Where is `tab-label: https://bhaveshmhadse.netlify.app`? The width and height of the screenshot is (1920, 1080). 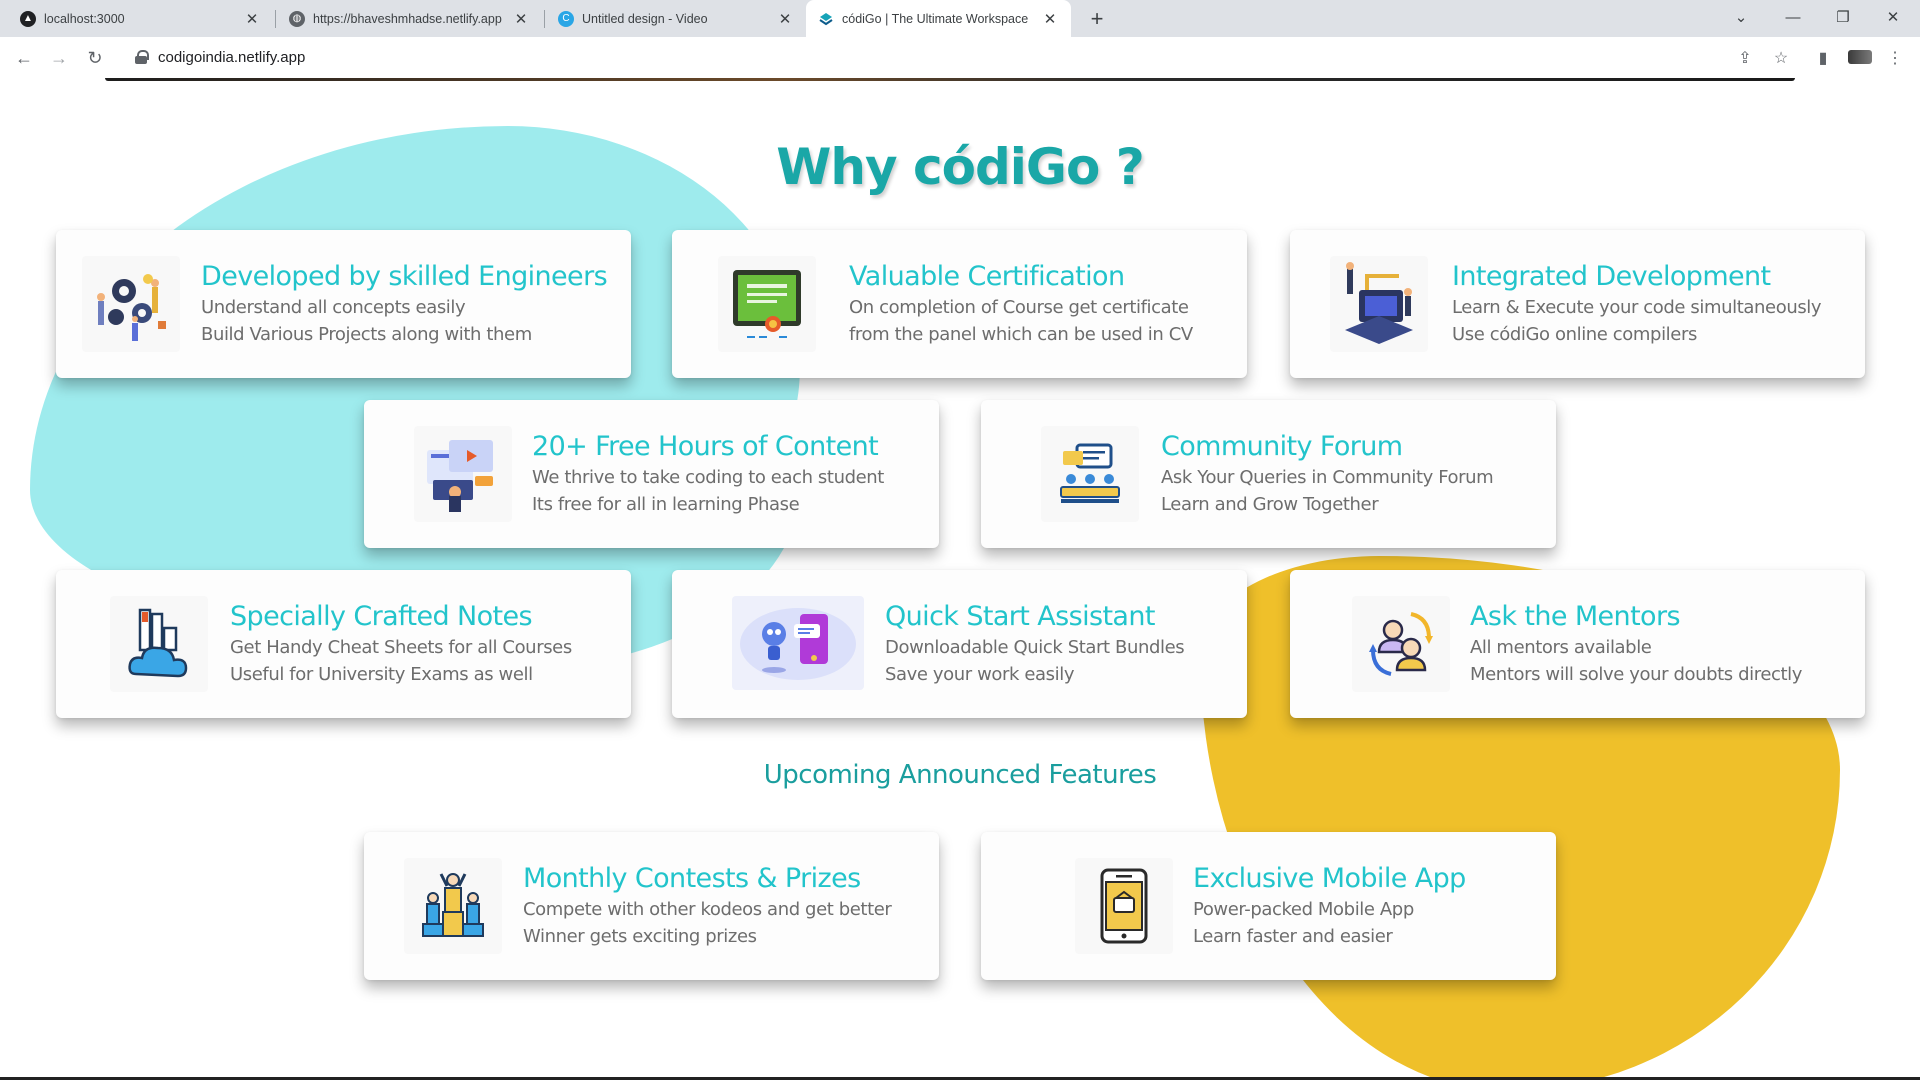 tab-label: https://bhaveshmhadse.netlify.app is located at coordinates (407, 18).